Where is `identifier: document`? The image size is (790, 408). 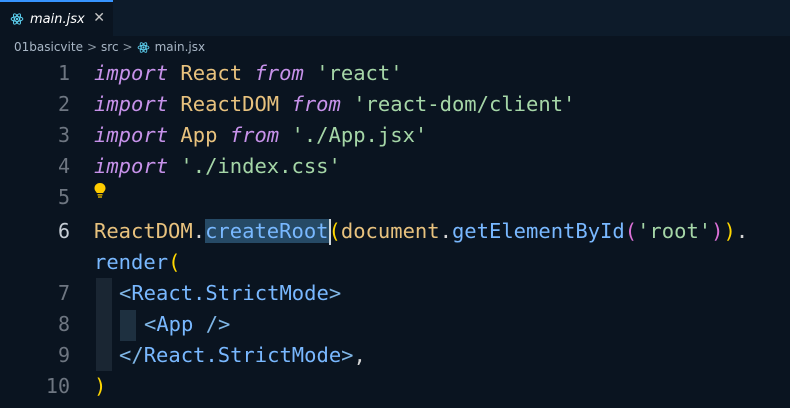 identifier: document is located at coordinates (390, 231).